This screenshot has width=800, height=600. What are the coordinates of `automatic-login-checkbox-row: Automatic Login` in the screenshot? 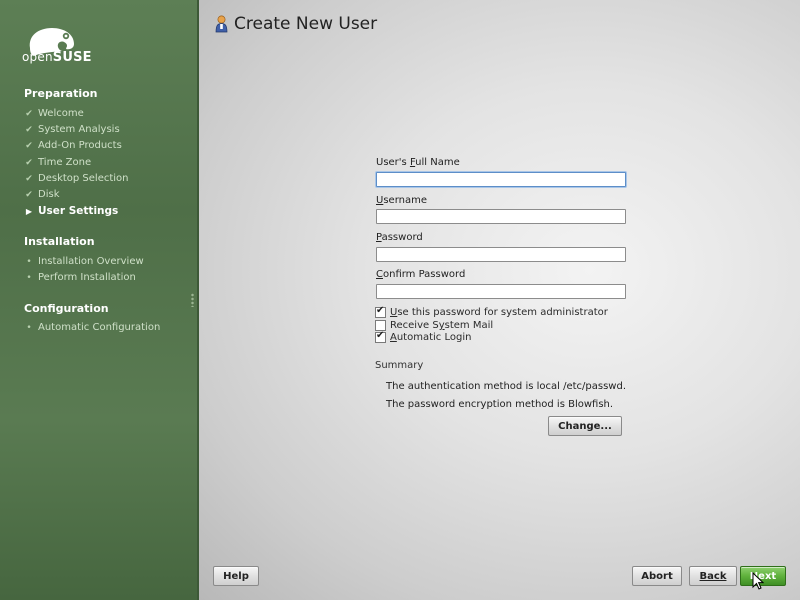 It's located at (423, 336).